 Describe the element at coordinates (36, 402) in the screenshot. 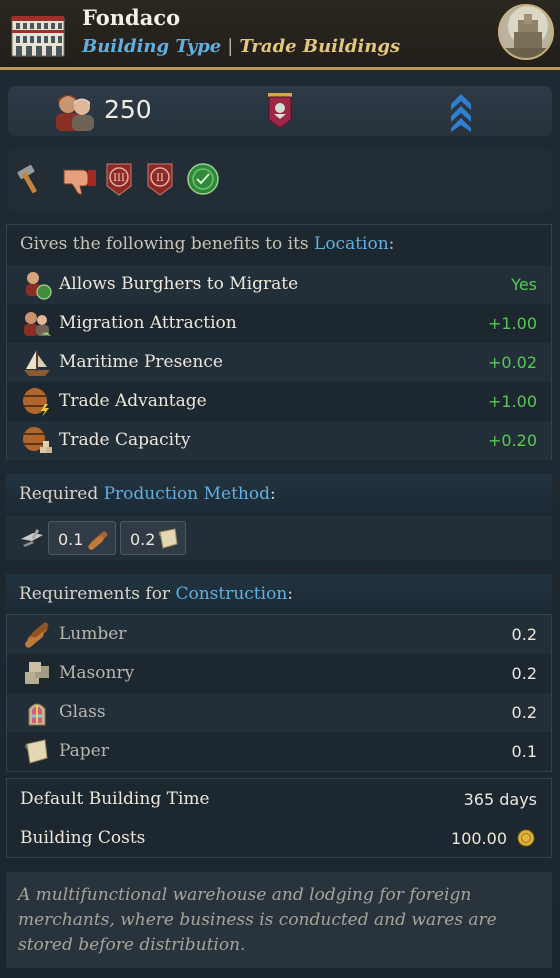

I see `barrel-lightning-icon` at that location.